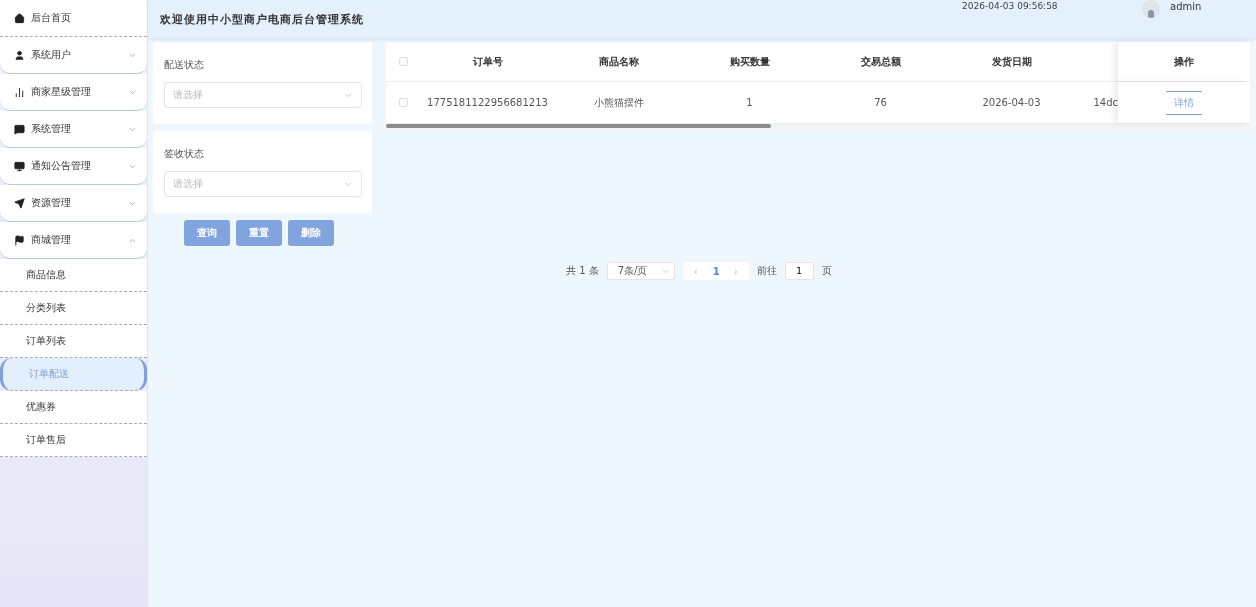 This screenshot has height=607, width=1256. I want to click on table-cell-text: 2026-04-03, so click(1011, 102).